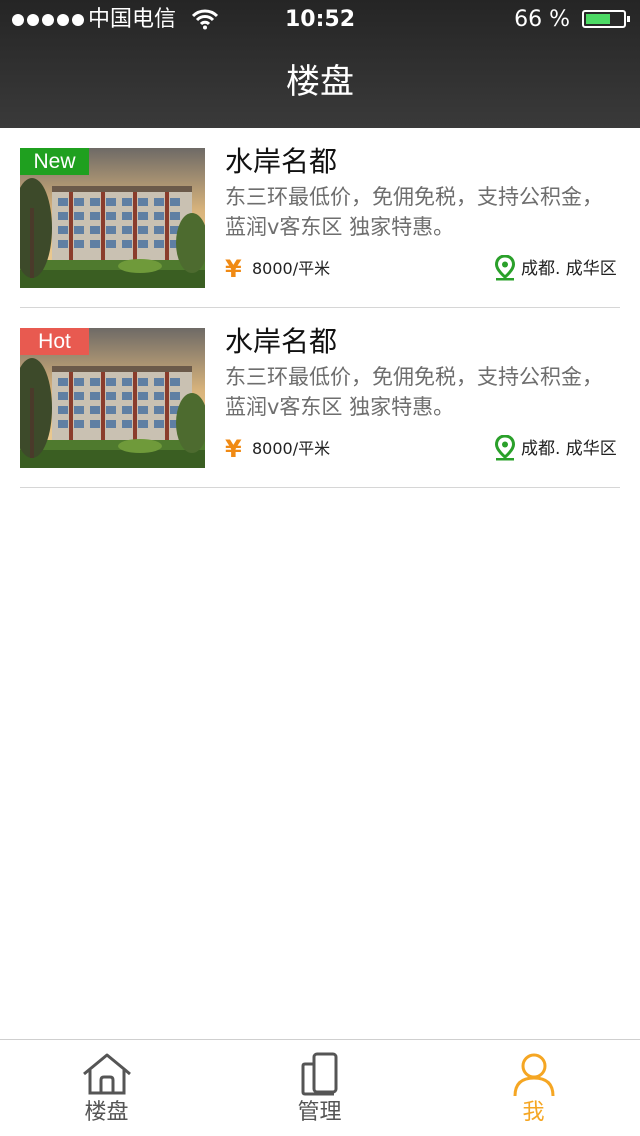 This screenshot has width=640, height=1136. What do you see at coordinates (319, 1074) in the screenshot?
I see `phone-icon` at bounding box center [319, 1074].